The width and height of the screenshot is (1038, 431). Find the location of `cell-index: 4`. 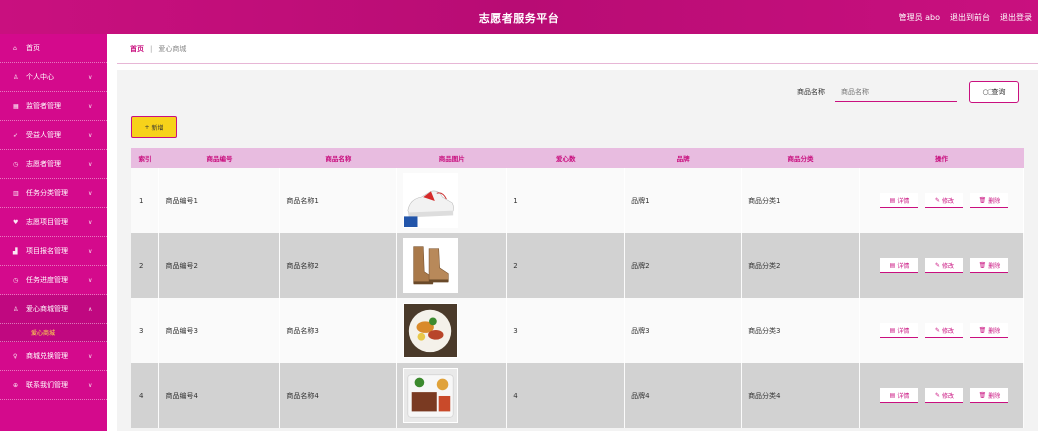

cell-index: 4 is located at coordinates (145, 395).